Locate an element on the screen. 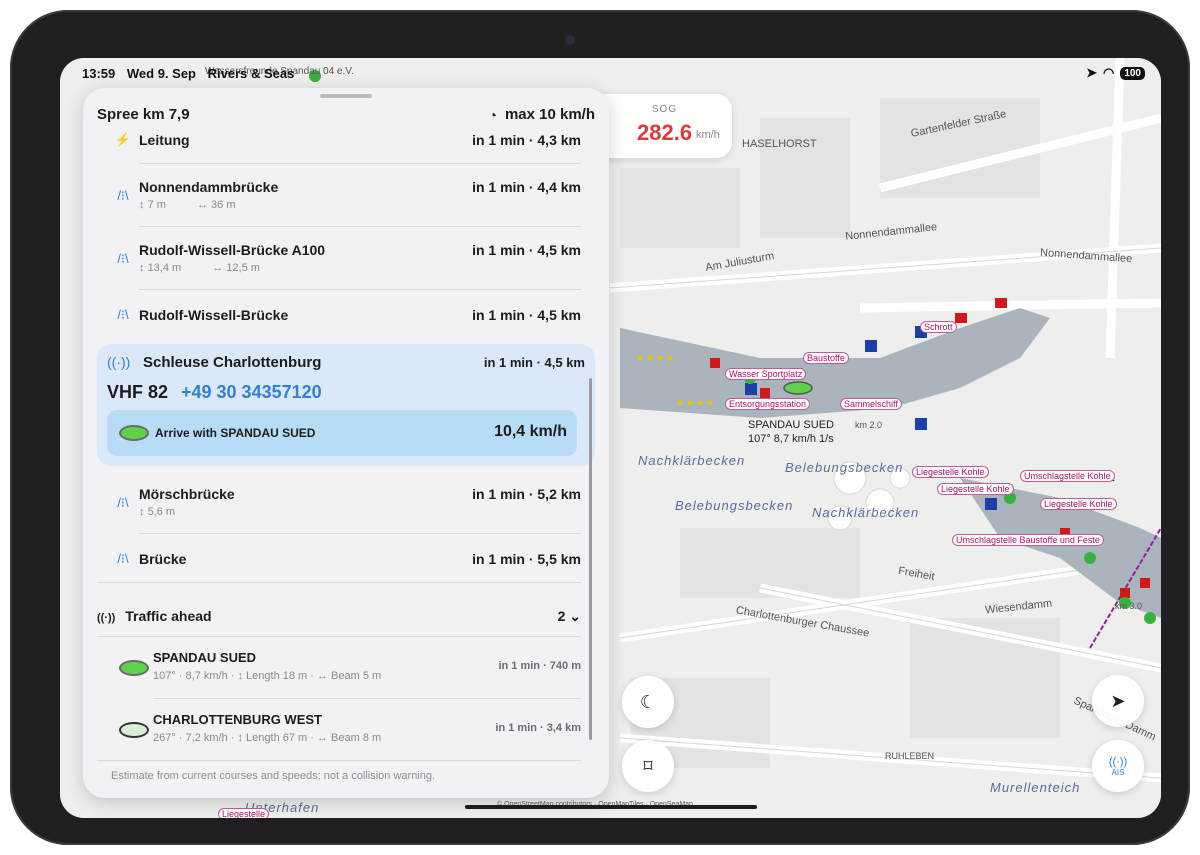  status-bar: 13:59 Wed 9. Sep Rivers & Seas ➤ ◠ 100 is located at coordinates (610, 73).